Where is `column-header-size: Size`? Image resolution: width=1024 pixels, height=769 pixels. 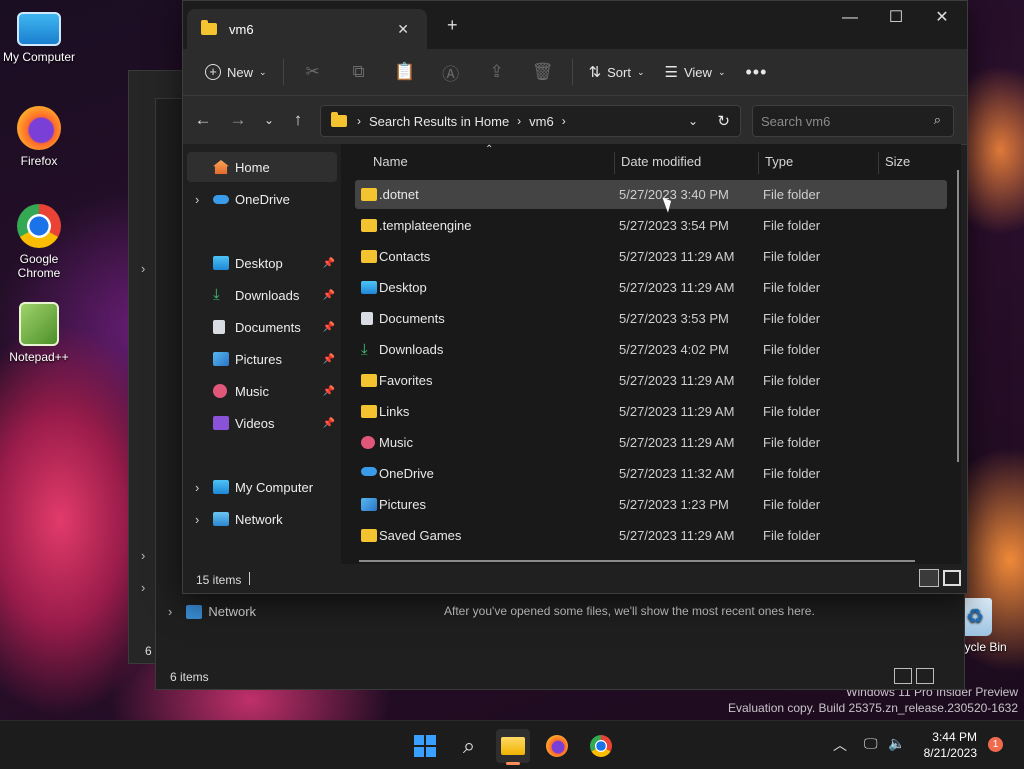
column-header-size: Size is located at coordinates (897, 161).